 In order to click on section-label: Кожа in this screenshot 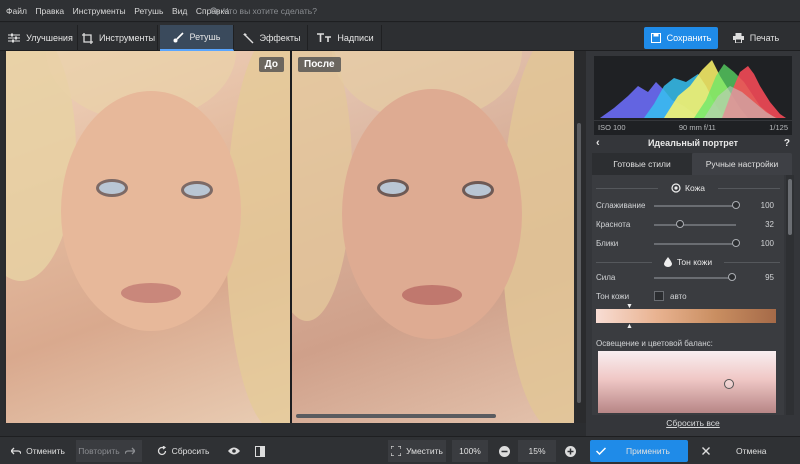, I will do `click(695, 188)`.